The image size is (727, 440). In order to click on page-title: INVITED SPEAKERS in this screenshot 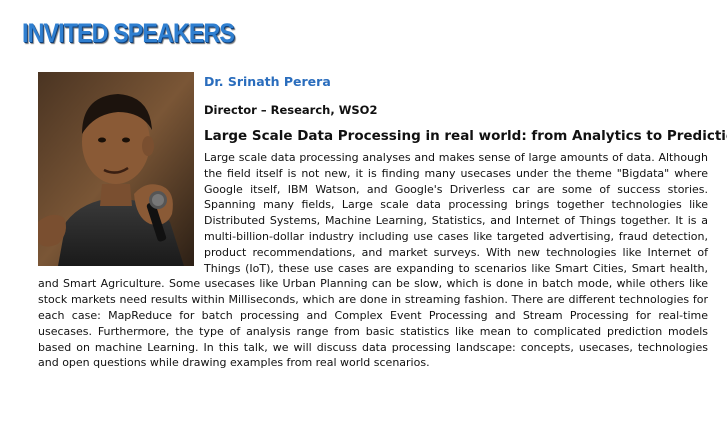, I will do `click(128, 33)`.